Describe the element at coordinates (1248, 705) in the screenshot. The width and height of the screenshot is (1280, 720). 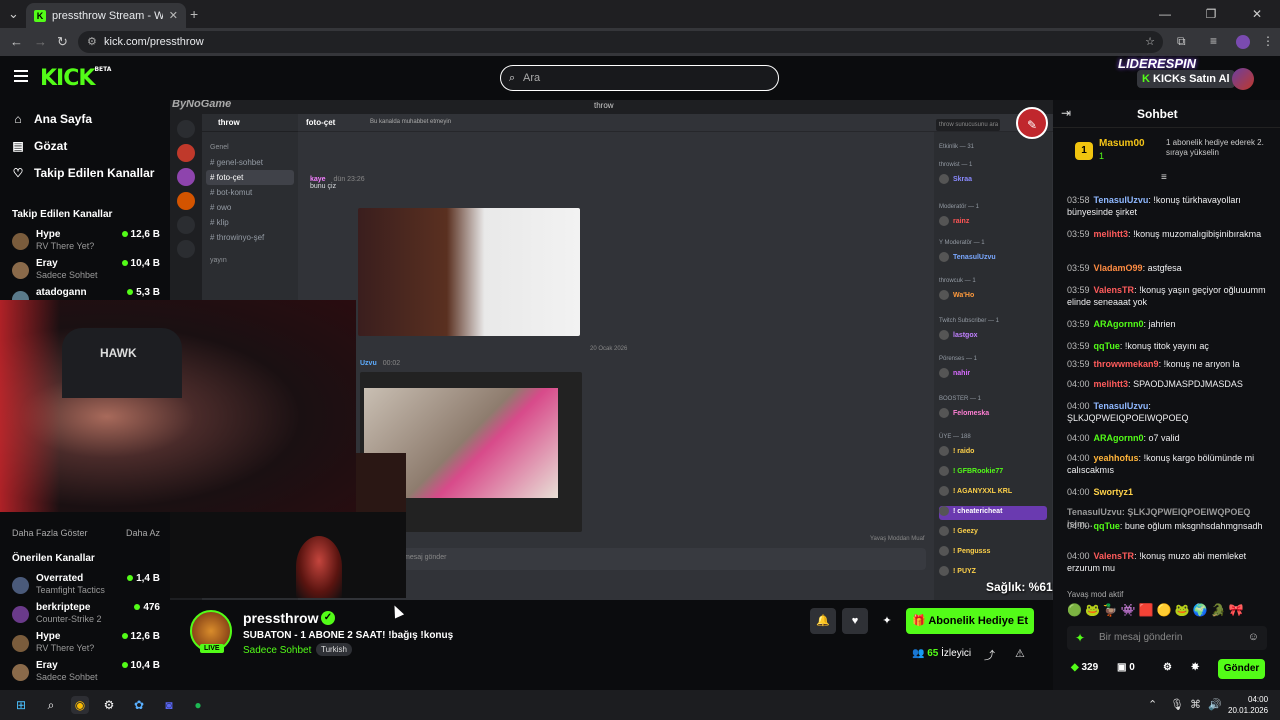
I see `system-clock: 04:00 20.01.2026` at that location.